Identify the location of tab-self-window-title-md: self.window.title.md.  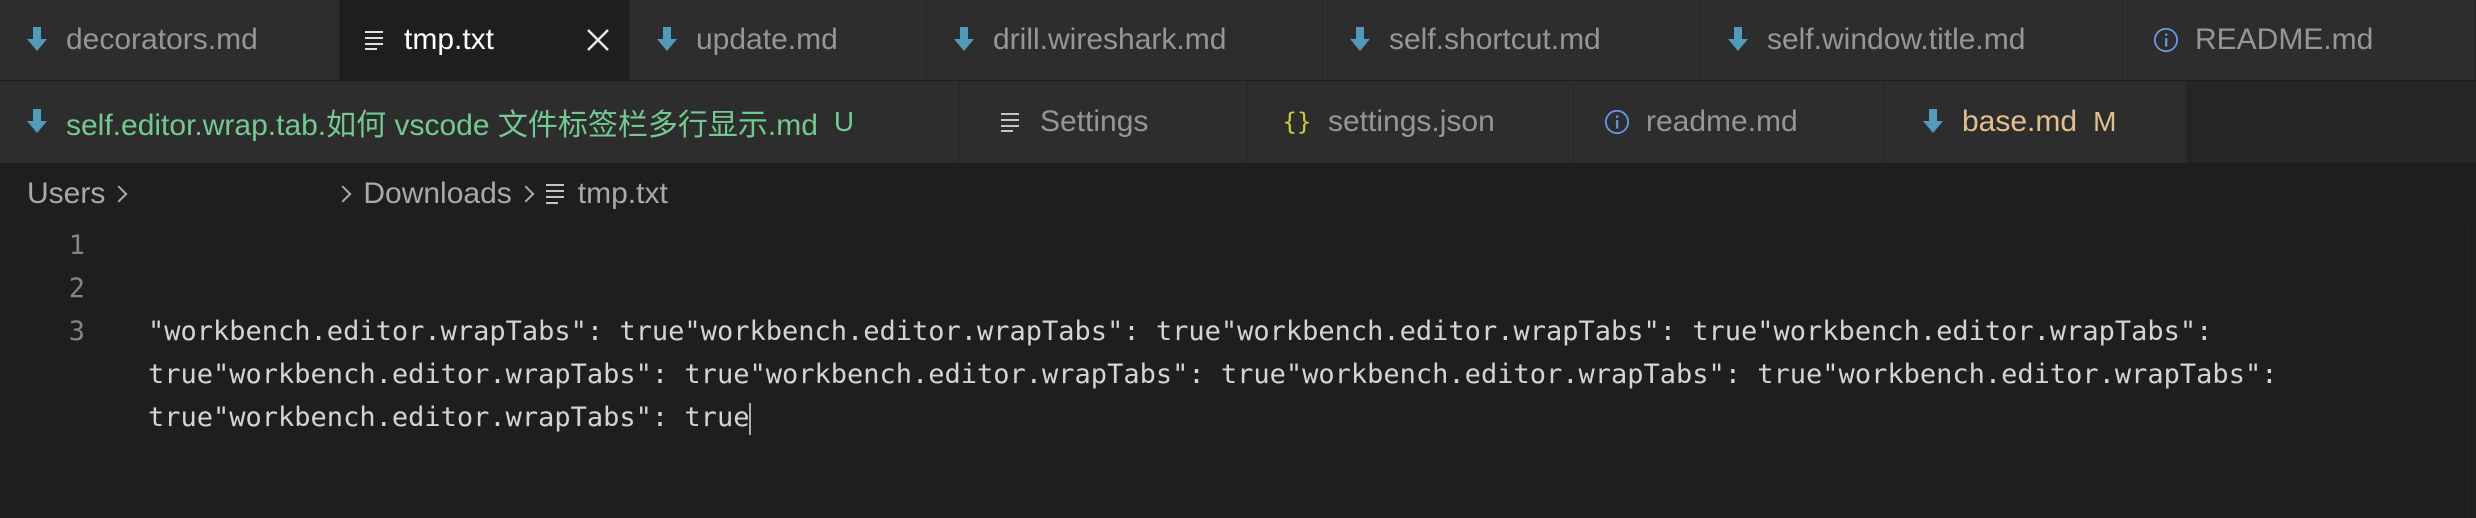
(1912, 40).